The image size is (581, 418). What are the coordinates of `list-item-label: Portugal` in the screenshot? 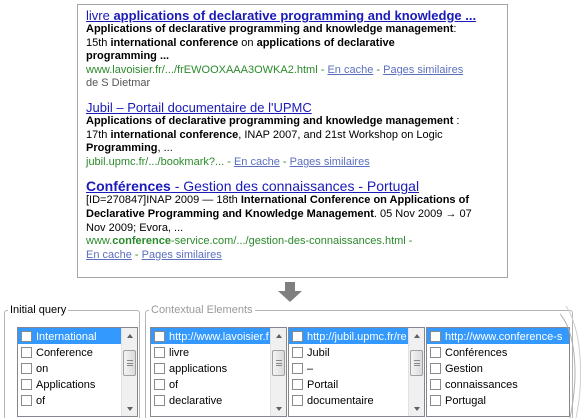 It's located at (465, 400).